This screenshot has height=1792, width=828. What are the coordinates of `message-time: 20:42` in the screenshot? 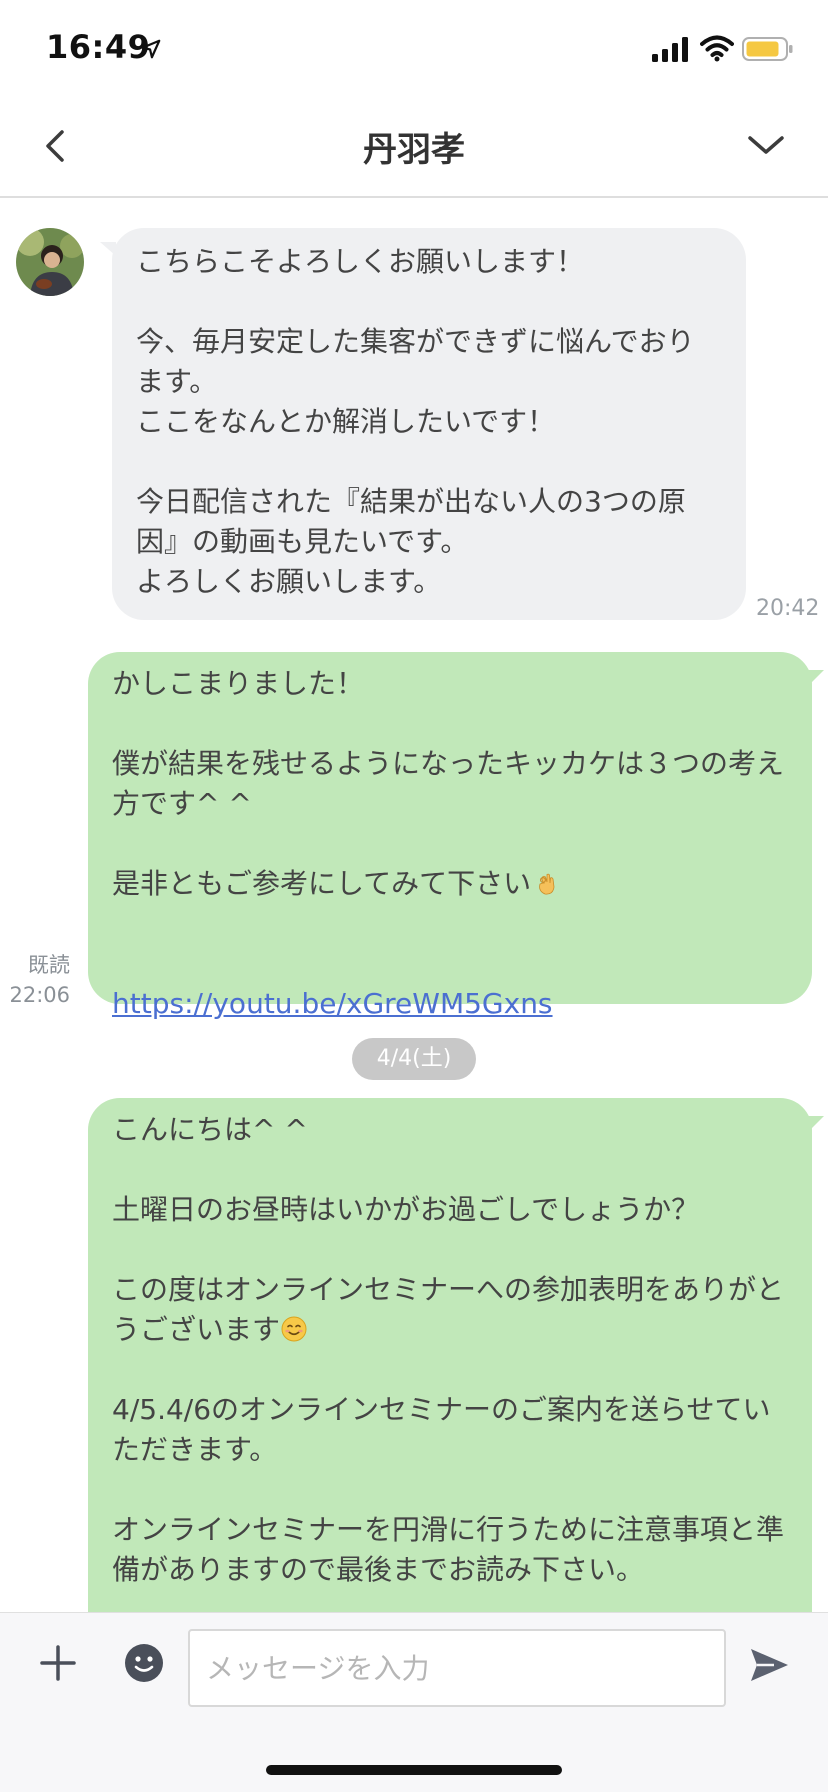 It's located at (788, 608).